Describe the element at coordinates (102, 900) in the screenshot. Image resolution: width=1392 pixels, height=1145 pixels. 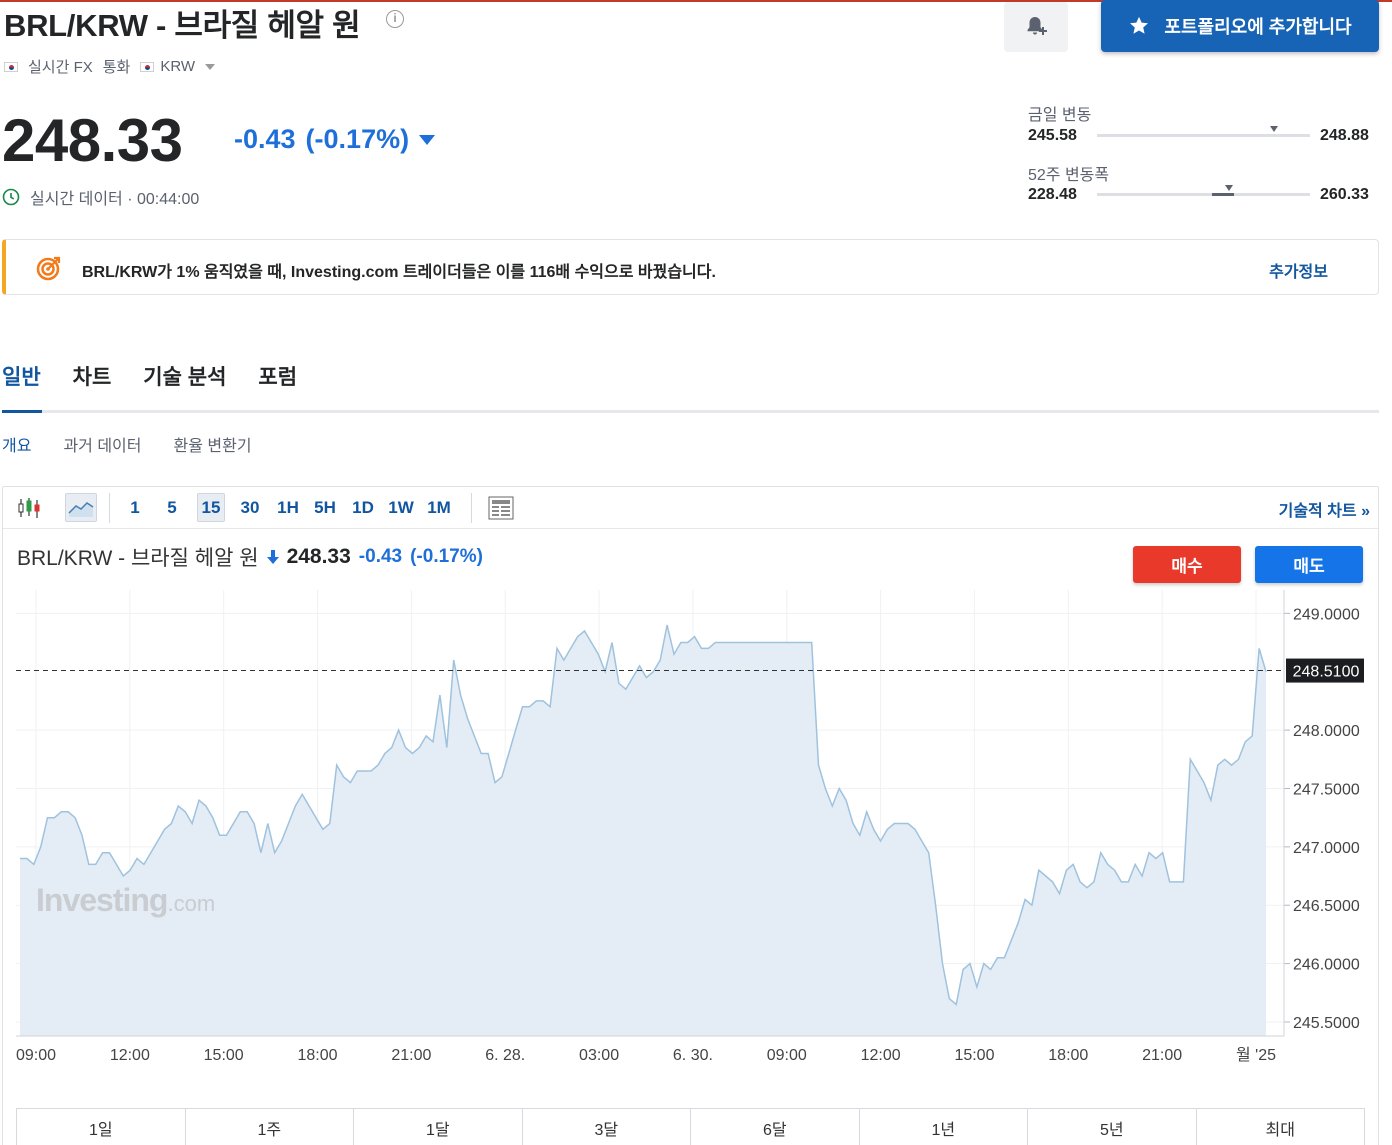
I see `watermark-main: Investing` at that location.